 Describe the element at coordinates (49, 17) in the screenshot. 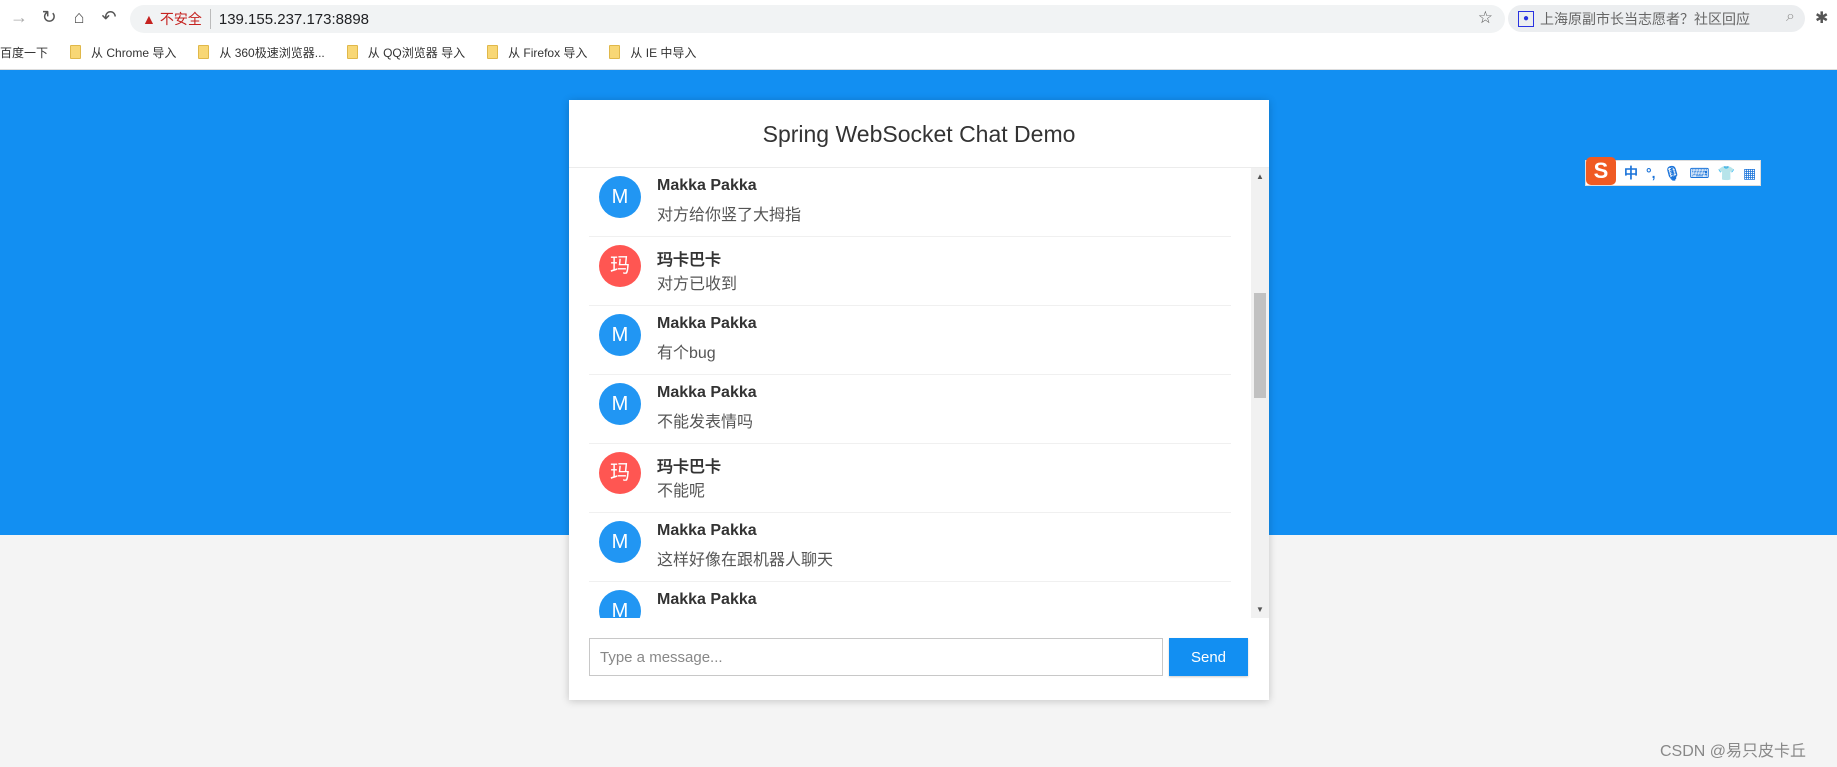

I see `reload-icon: ↻` at that location.